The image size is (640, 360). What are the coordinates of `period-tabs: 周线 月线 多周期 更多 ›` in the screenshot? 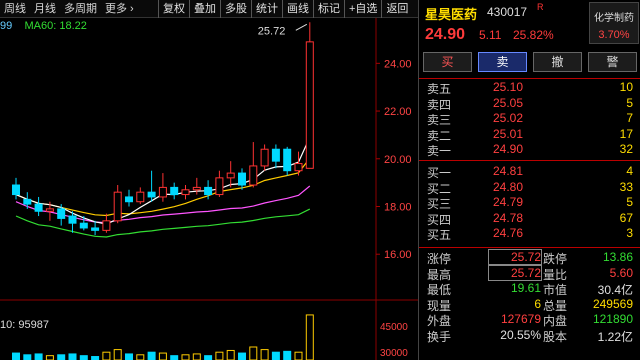 It's located at (69, 9).